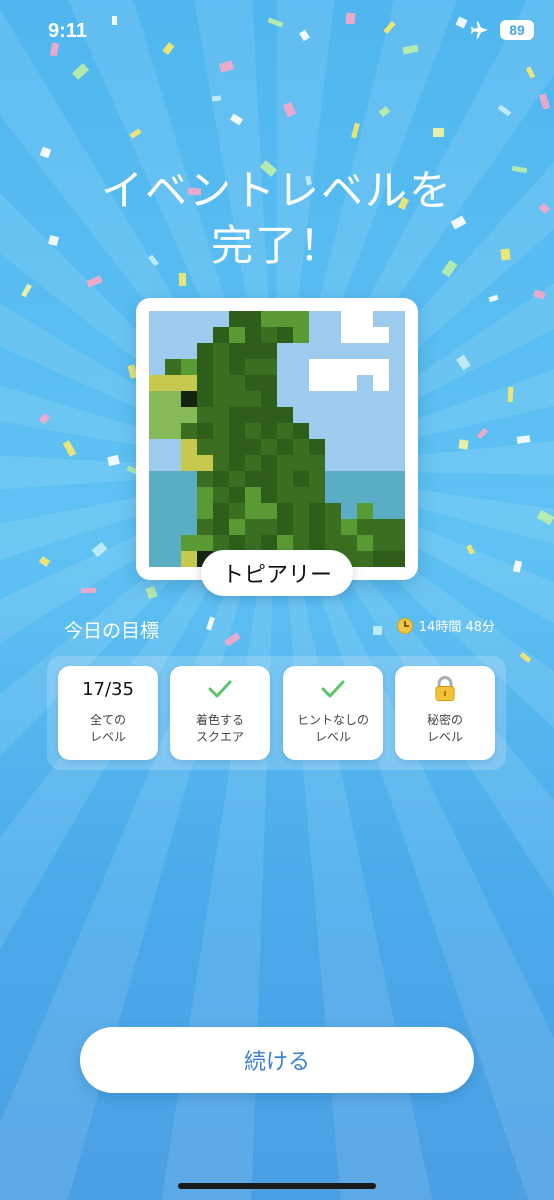 Image resolution: width=554 pixels, height=1200 pixels. What do you see at coordinates (517, 30) in the screenshot?
I see `battery-level: 89` at bounding box center [517, 30].